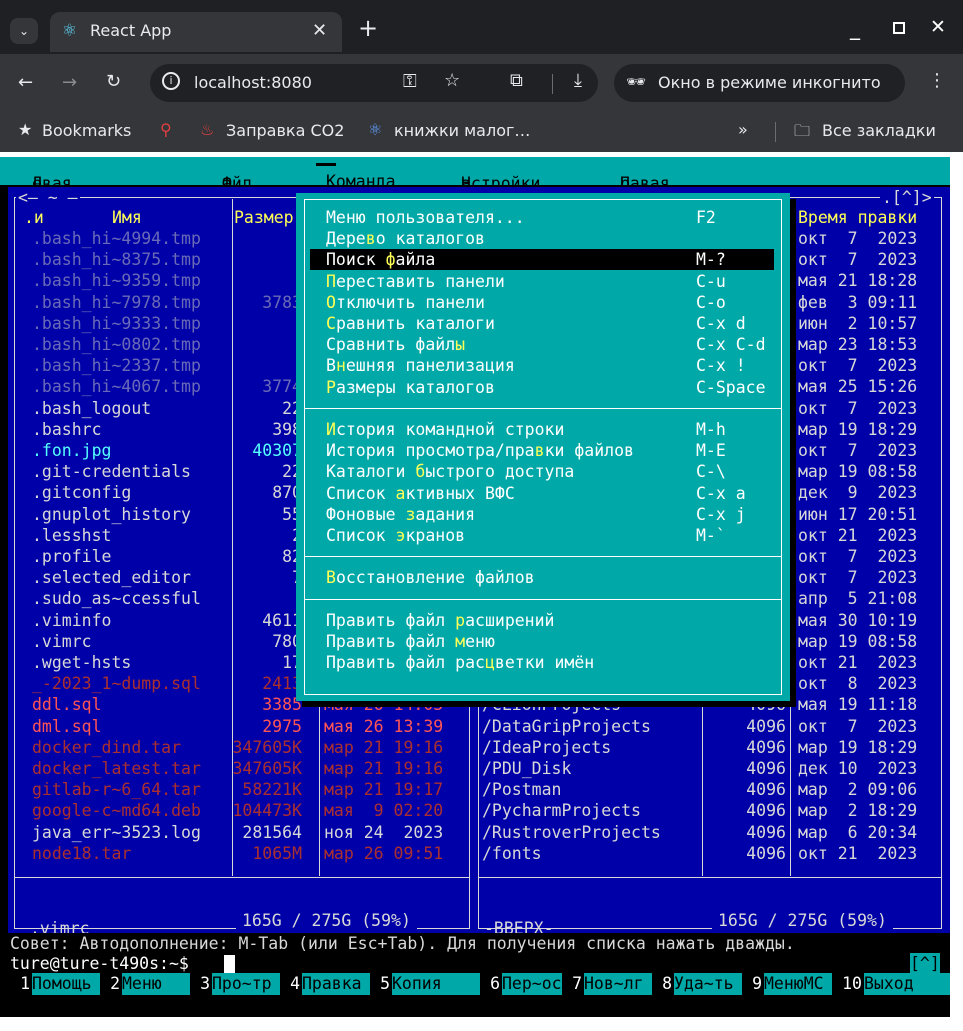 This screenshot has width=963, height=1031. Describe the element at coordinates (66, 984) in the screenshot. I see `fkey-1-button: Помощь` at that location.